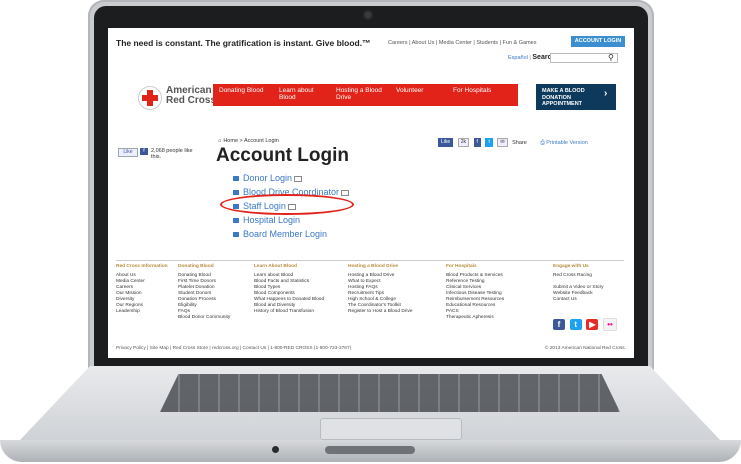 The width and height of the screenshot is (741, 464). Describe the element at coordinates (606, 93) in the screenshot. I see `chevron-right-icon: ›` at that location.